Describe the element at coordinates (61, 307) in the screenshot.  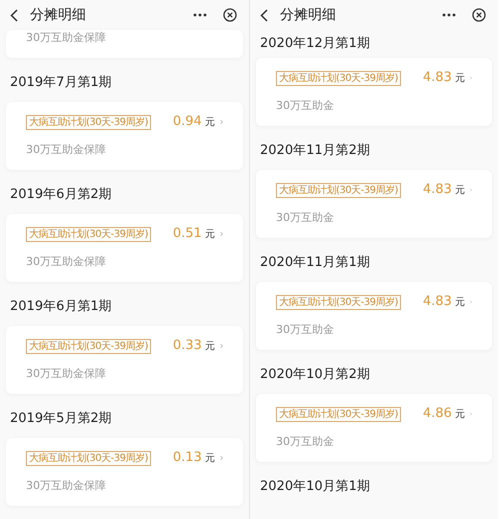
I see `period-heading: 2019年6月第1期` at that location.